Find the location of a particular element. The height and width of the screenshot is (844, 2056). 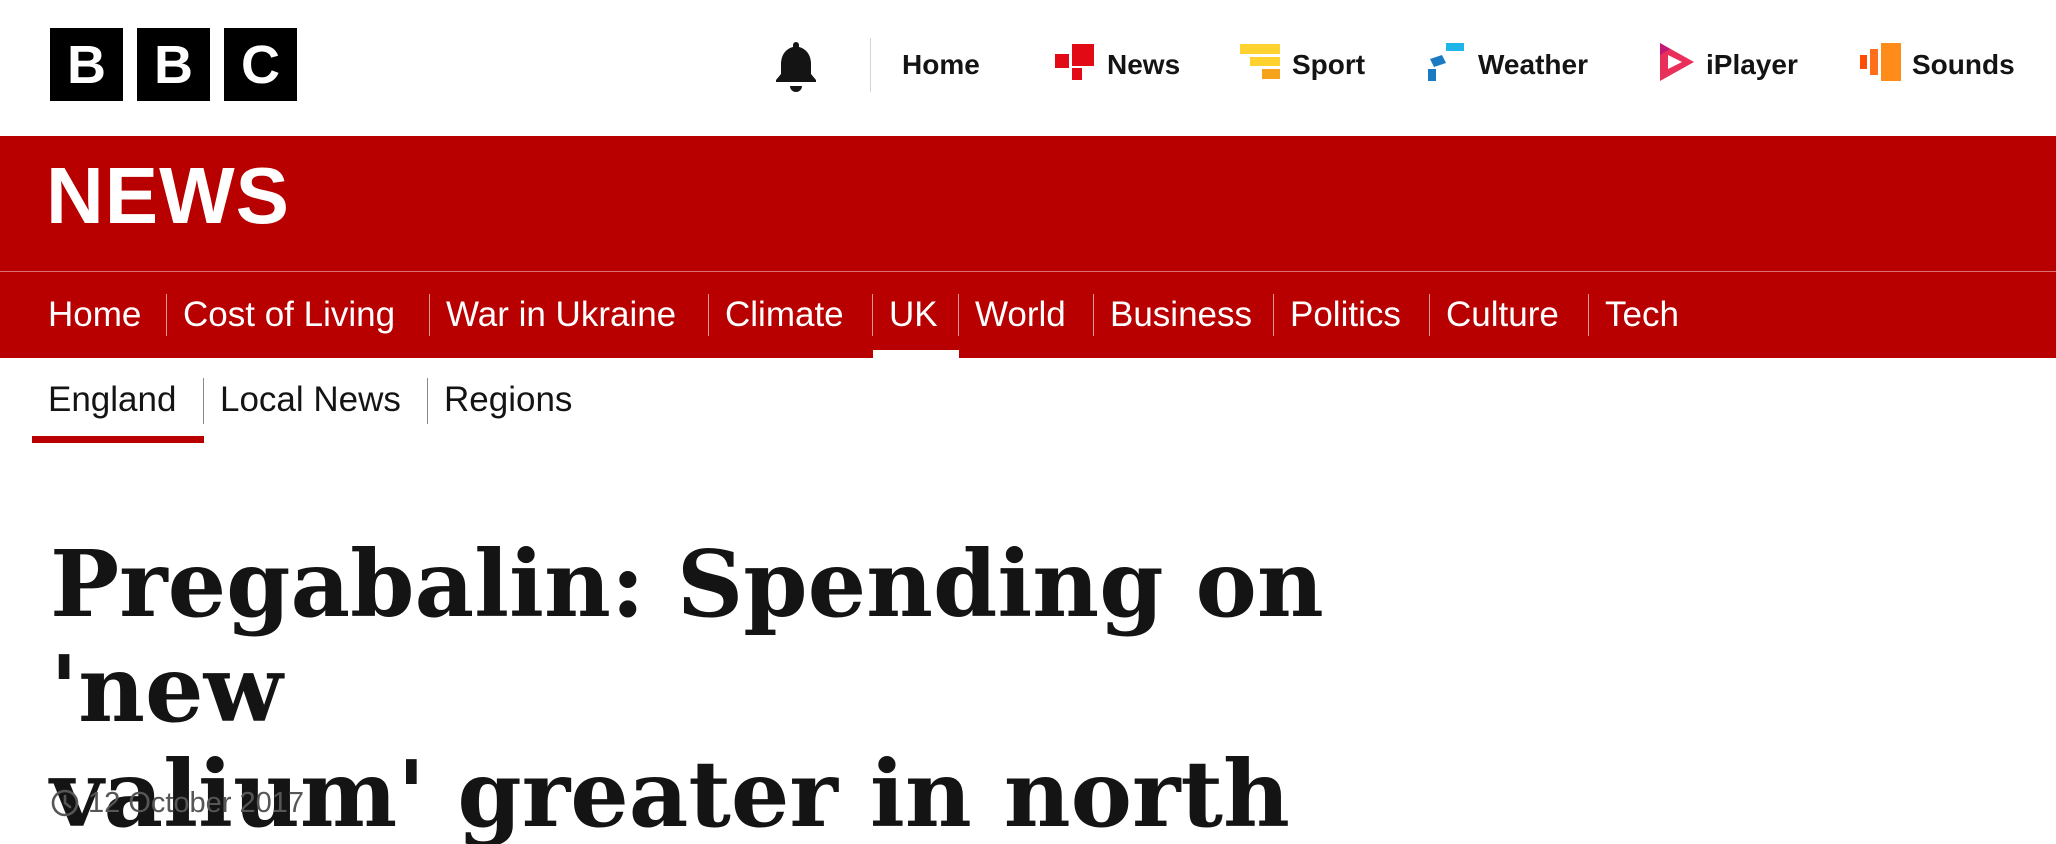

global-nav-sport: Sport is located at coordinates (1302, 65).